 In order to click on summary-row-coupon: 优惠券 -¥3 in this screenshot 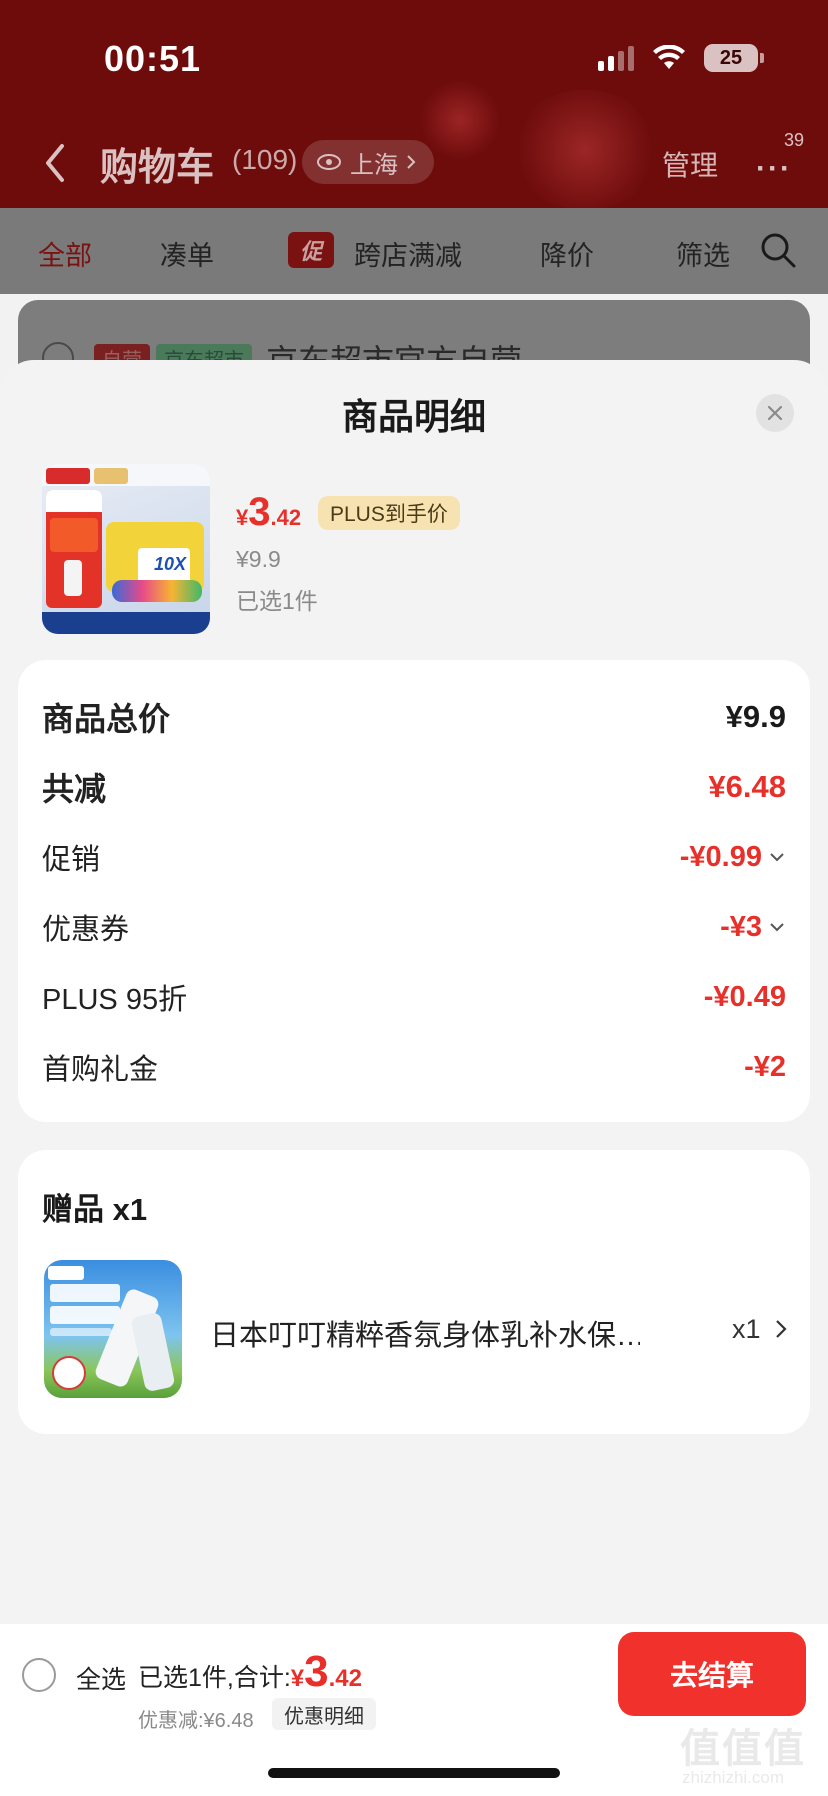, I will do `click(414, 927)`.